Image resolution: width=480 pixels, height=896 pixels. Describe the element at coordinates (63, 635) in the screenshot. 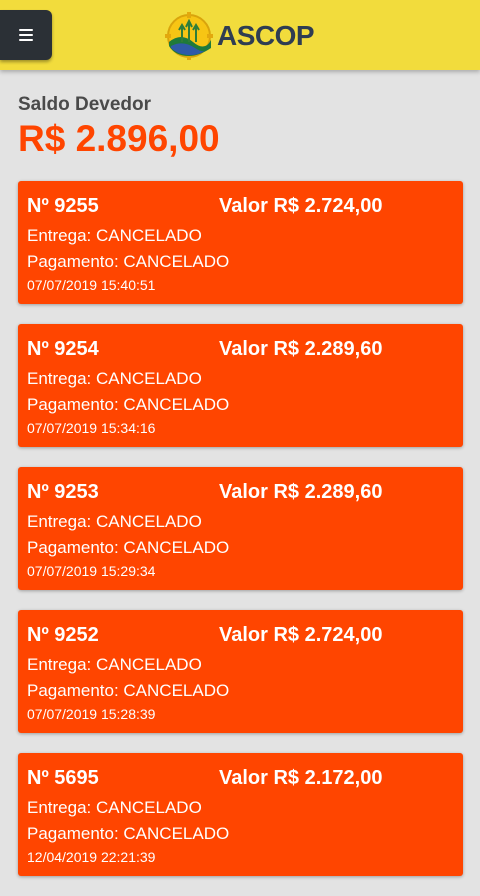

I see `order-number: Nº 9252` at that location.